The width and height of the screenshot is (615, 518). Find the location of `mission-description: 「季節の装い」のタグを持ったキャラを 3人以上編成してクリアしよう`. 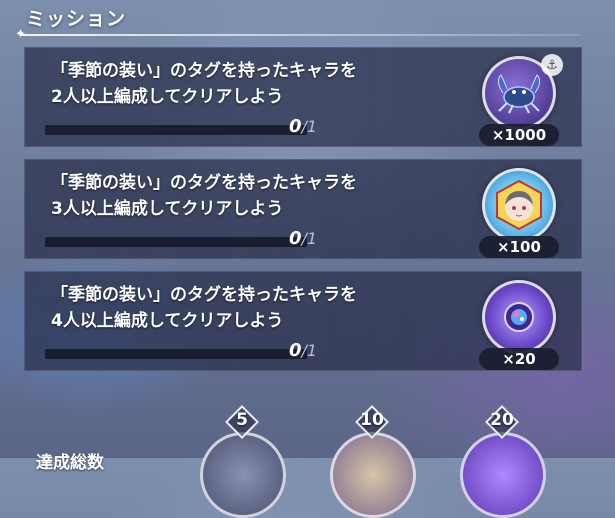

mission-description: 「季節の装い」のタグを持ったキャラを 3人以上編成してクリアしよう is located at coordinates (204, 196).